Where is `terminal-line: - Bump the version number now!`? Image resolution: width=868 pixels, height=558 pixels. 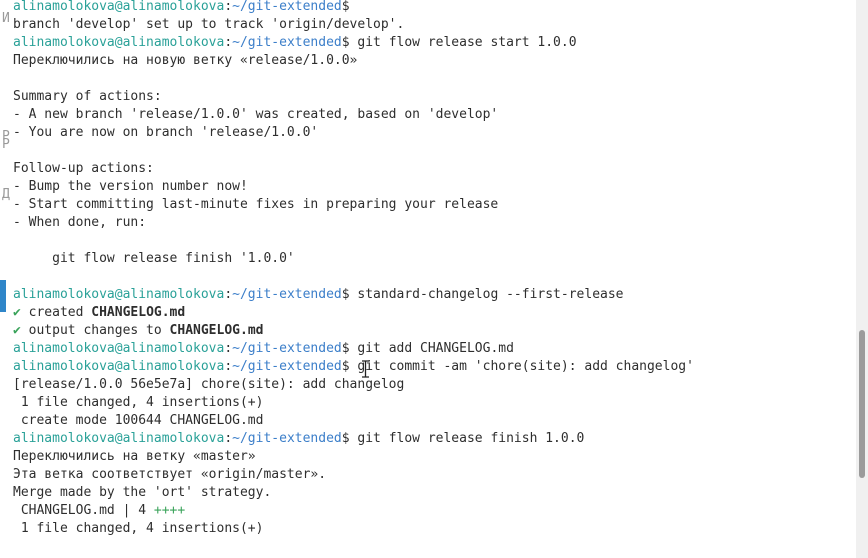 terminal-line: - Bump the version number now! is located at coordinates (353, 187).